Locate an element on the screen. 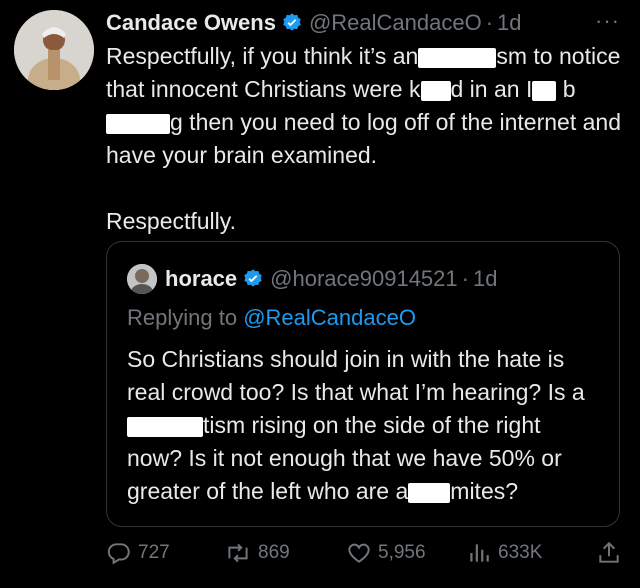  share-icon is located at coordinates (609, 552).